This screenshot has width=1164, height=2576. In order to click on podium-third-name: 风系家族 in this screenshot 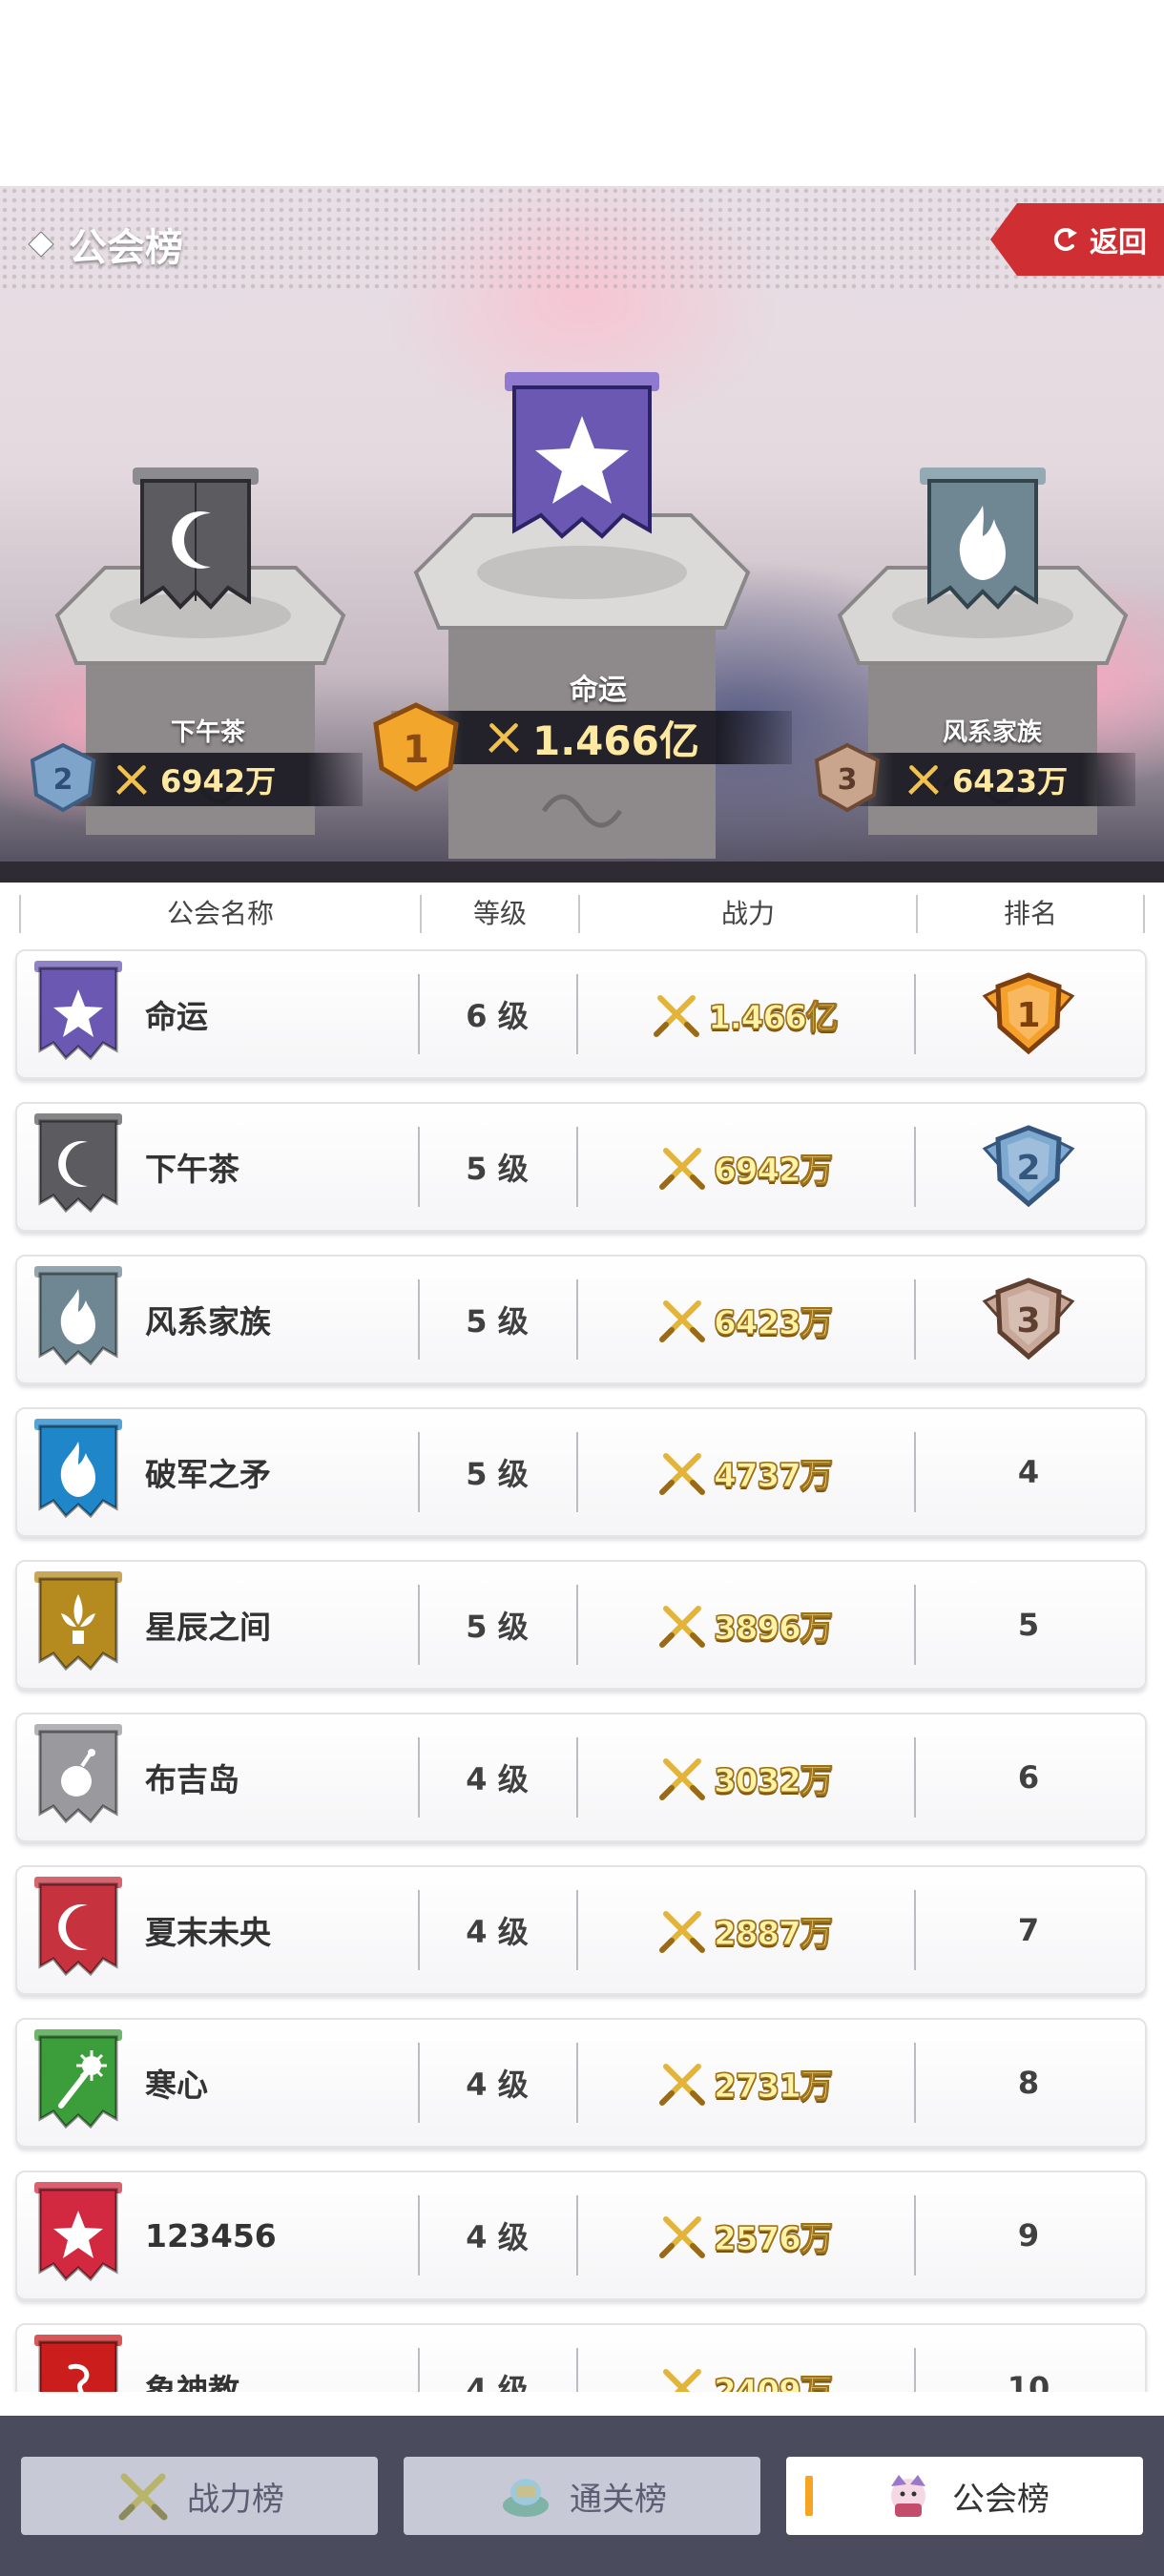, I will do `click(992, 732)`.